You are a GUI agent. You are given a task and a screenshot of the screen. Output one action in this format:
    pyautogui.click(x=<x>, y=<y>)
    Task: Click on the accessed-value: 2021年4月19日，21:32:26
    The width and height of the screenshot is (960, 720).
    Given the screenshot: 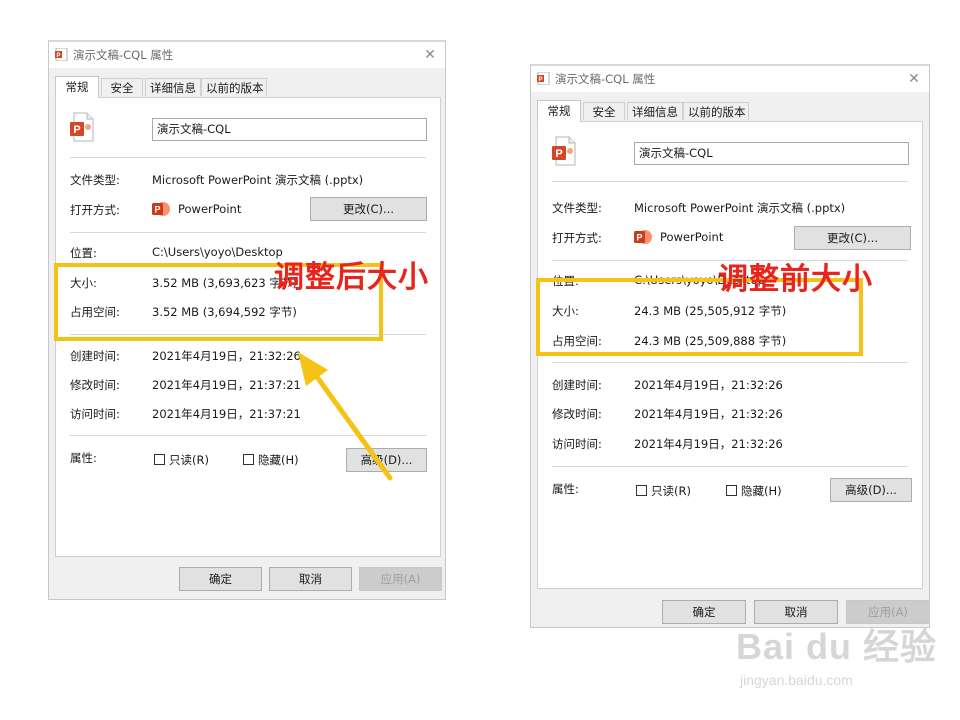 What is the action you would take?
    pyautogui.click(x=708, y=444)
    